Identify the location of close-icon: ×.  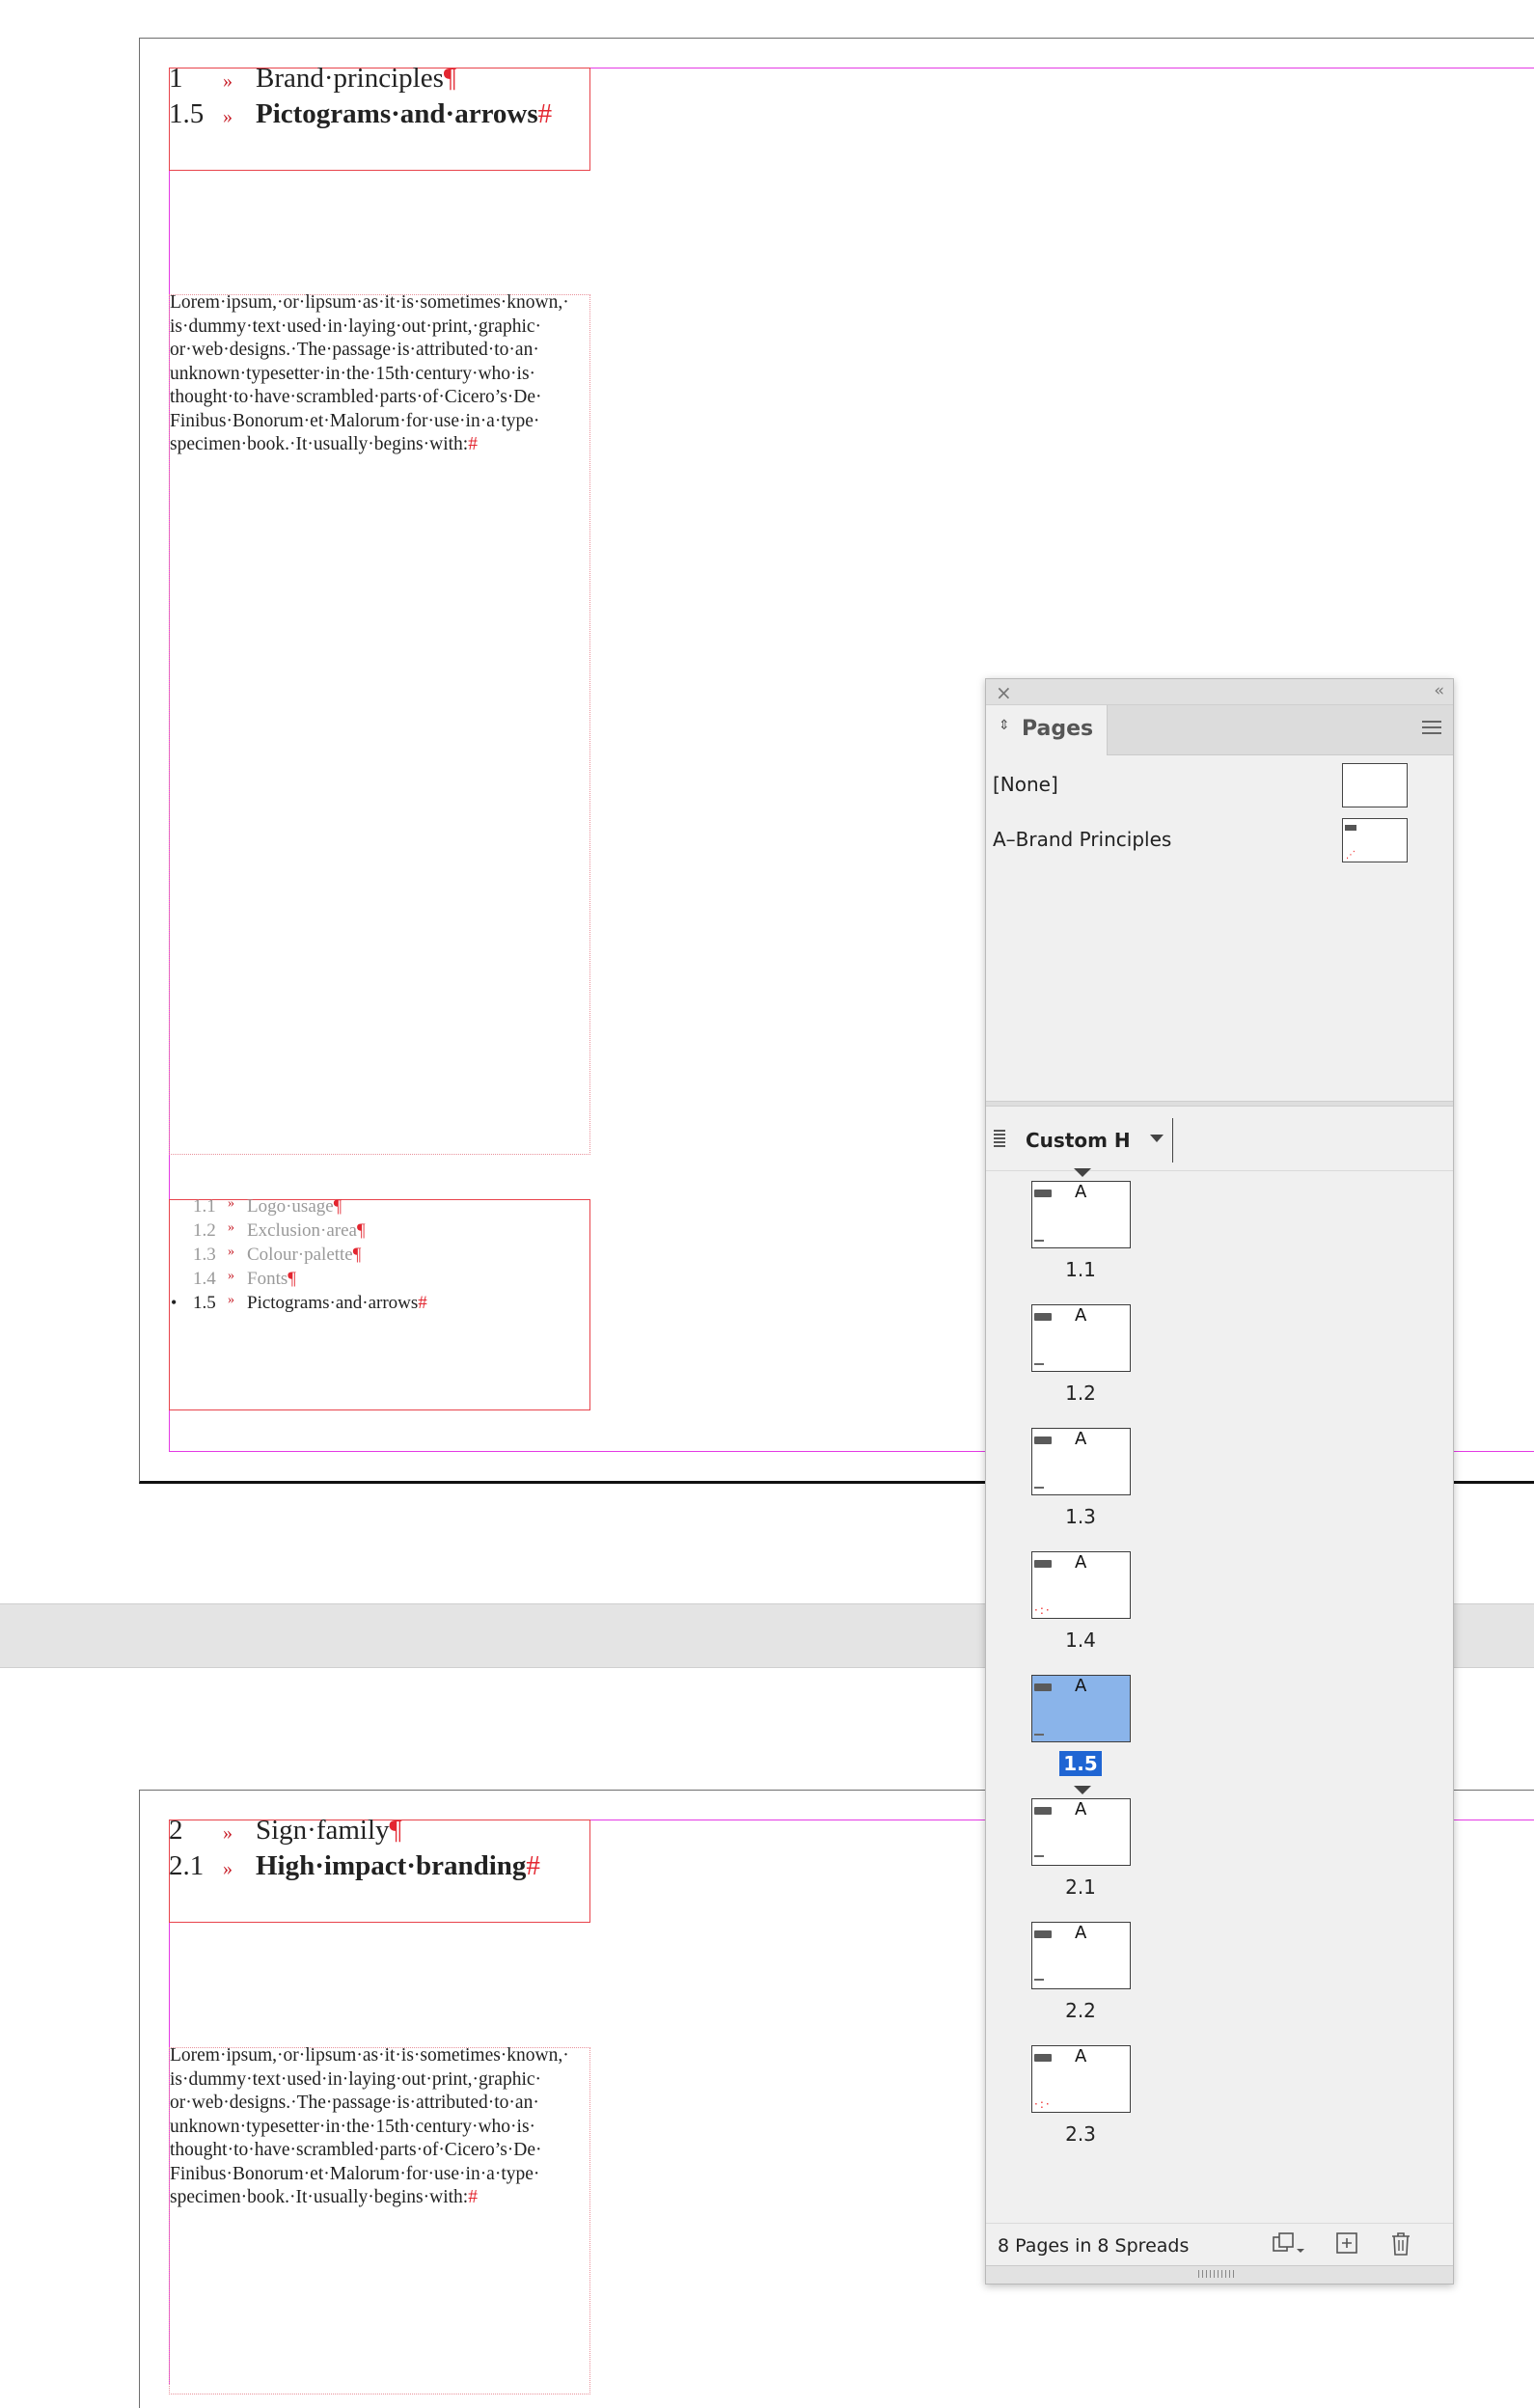
(1004, 692).